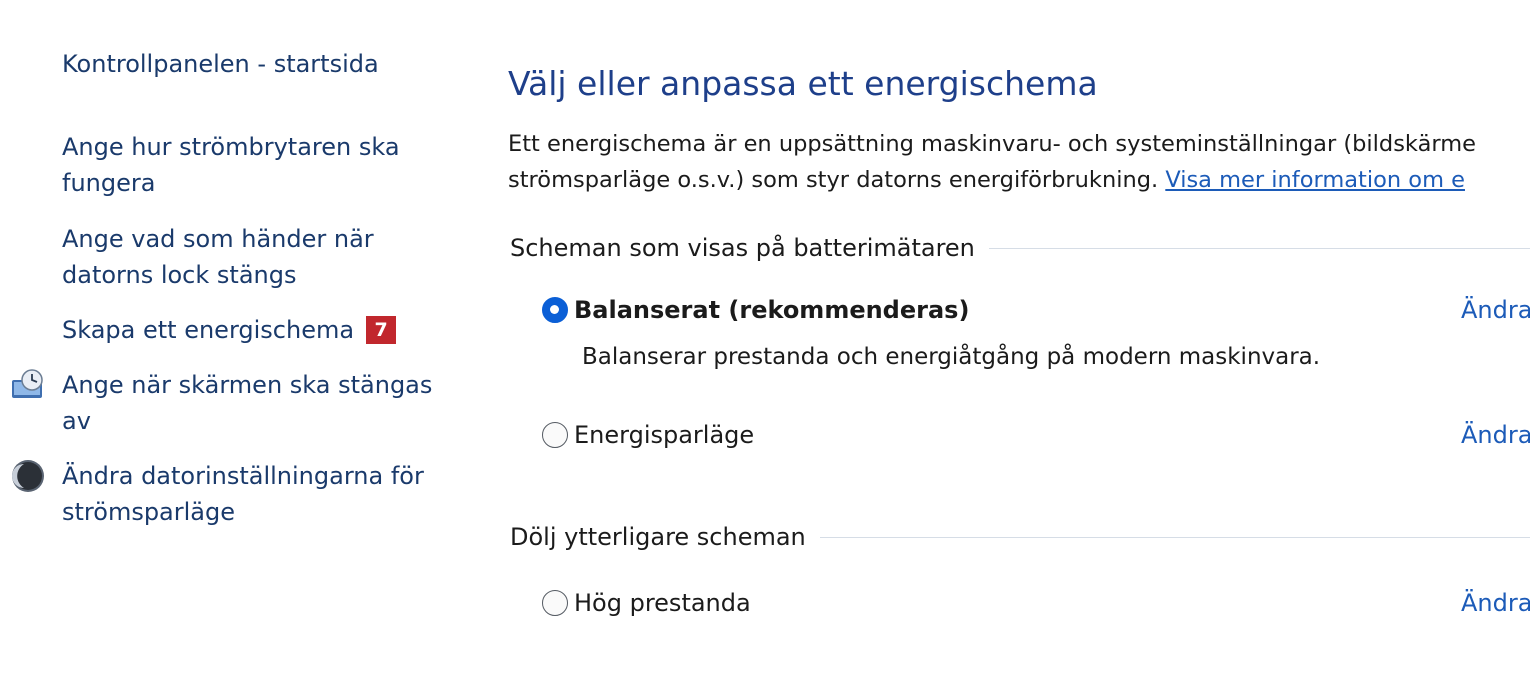 The height and width of the screenshot is (688, 1530). Describe the element at coordinates (555, 603) in the screenshot. I see `radio-high-performance` at that location.